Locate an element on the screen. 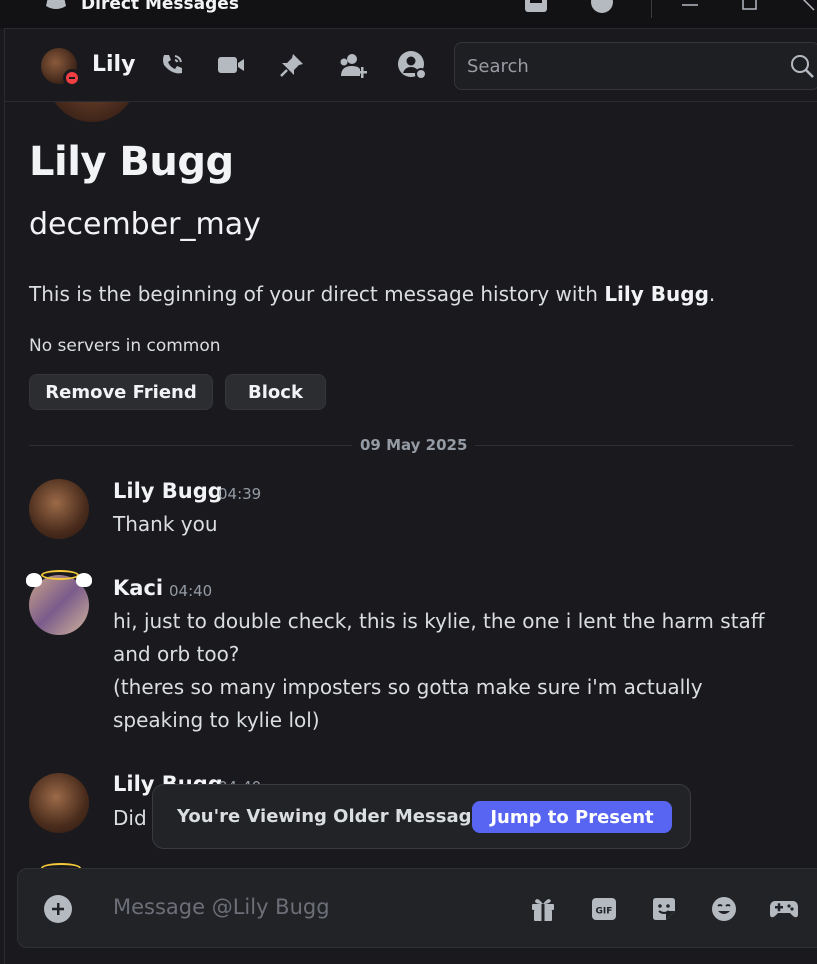 The height and width of the screenshot is (964, 817). intro-suffix: . is located at coordinates (712, 294).